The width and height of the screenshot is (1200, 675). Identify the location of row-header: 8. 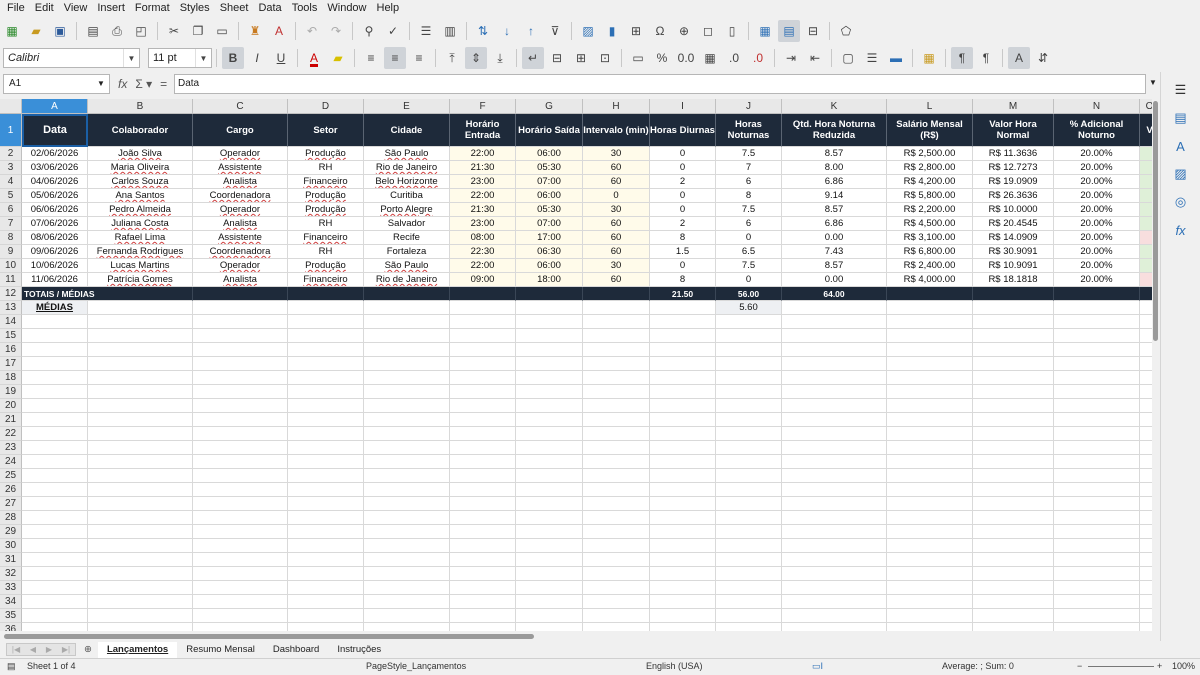
(11, 238).